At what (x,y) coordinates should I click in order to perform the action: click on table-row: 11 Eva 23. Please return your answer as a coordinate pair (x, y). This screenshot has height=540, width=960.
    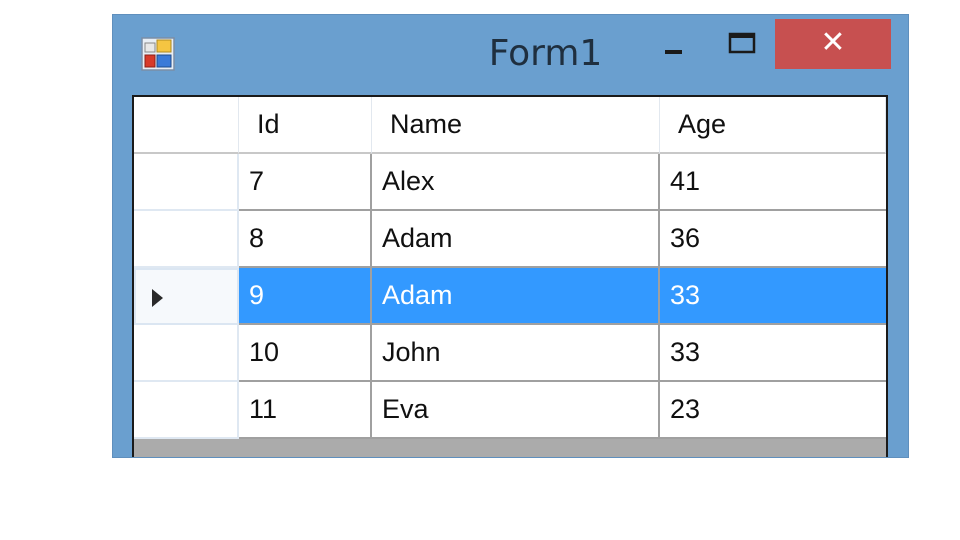
    Looking at the image, I should click on (510, 410).